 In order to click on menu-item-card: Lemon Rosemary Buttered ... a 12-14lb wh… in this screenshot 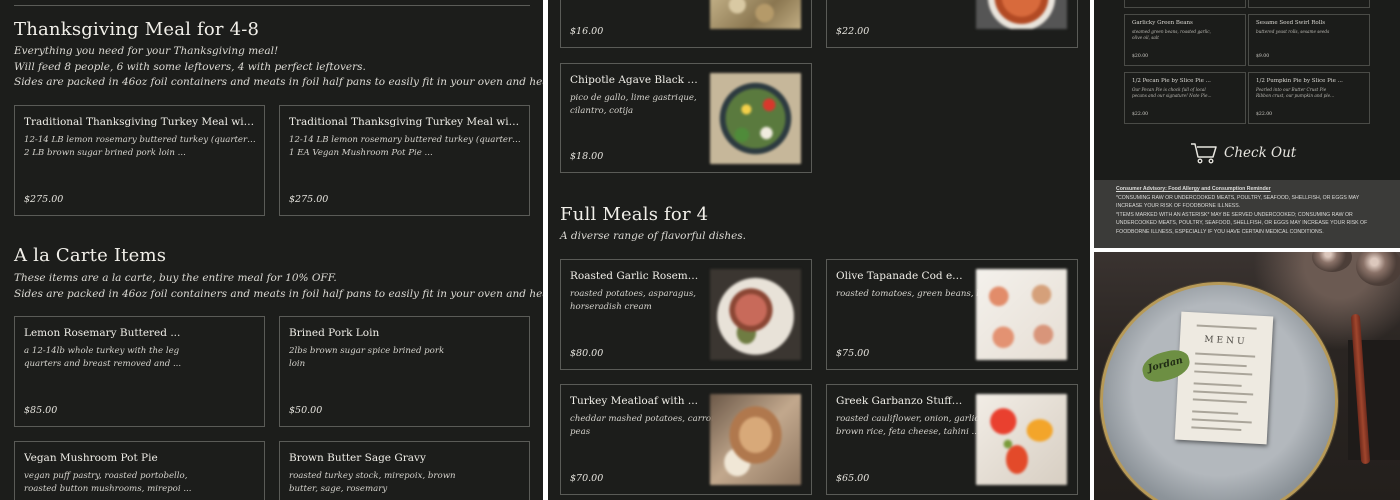, I will do `click(139, 371)`.